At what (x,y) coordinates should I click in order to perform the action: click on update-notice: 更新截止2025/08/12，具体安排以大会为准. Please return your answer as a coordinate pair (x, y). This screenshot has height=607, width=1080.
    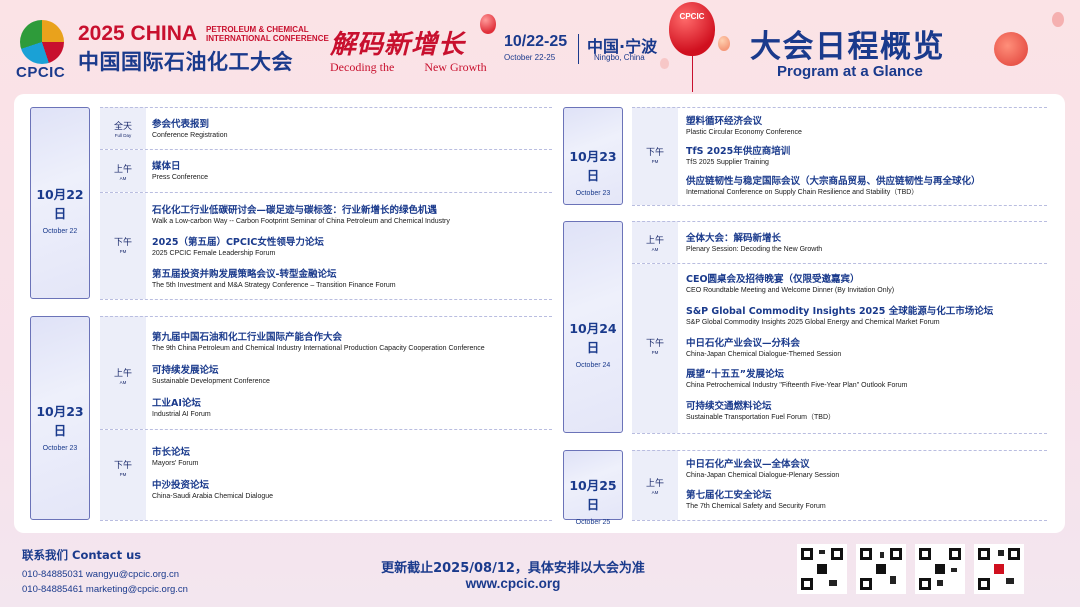
    Looking at the image, I should click on (513, 568).